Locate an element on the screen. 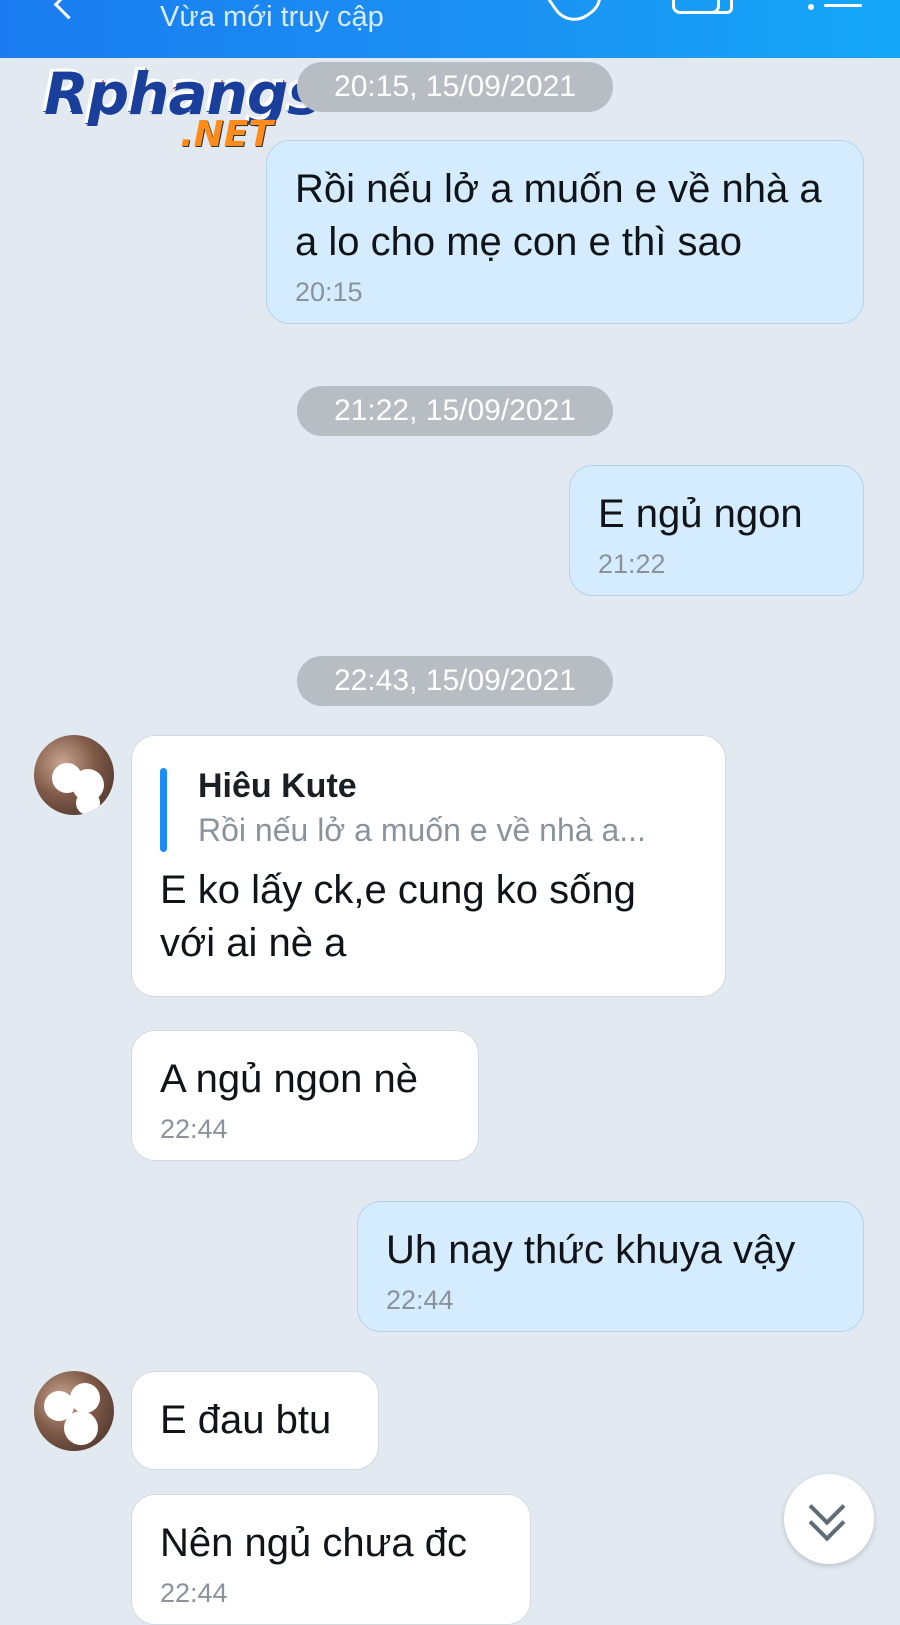 This screenshot has height=1625, width=900. message-text: A ngủ ngon nè is located at coordinates (289, 1079).